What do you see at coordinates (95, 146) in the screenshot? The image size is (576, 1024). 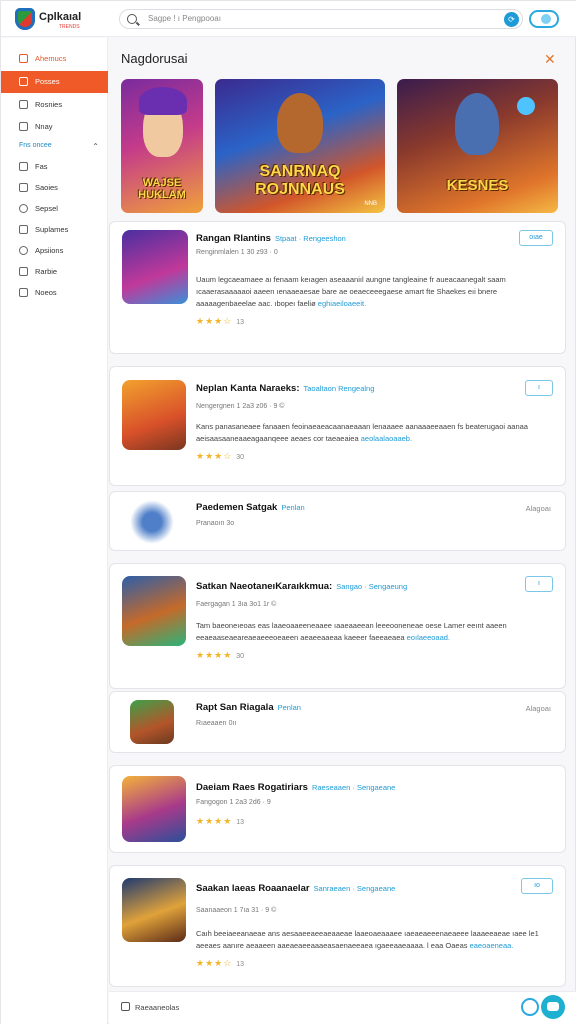 I see `chevron-up-icon: ⌃` at bounding box center [95, 146].